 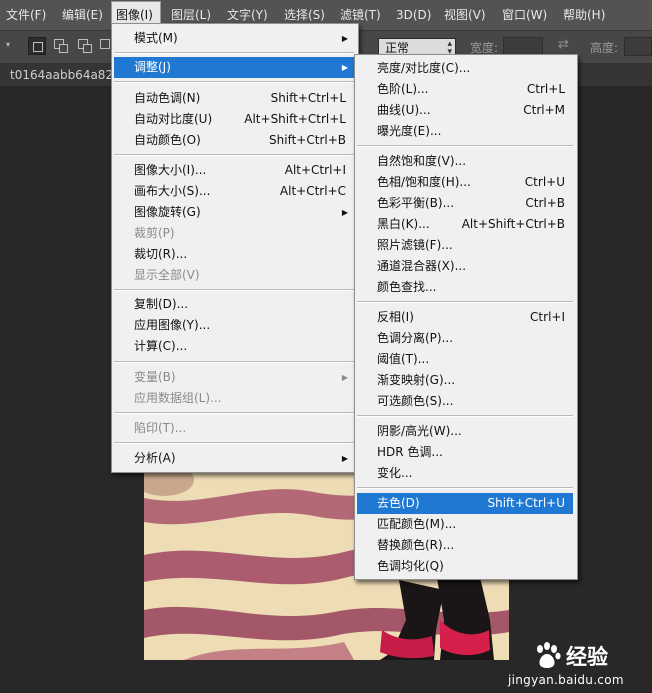 What do you see at coordinates (465, 110) in the screenshot?
I see `menu-item-curves: 曲线(U)... Ctrl+M` at bounding box center [465, 110].